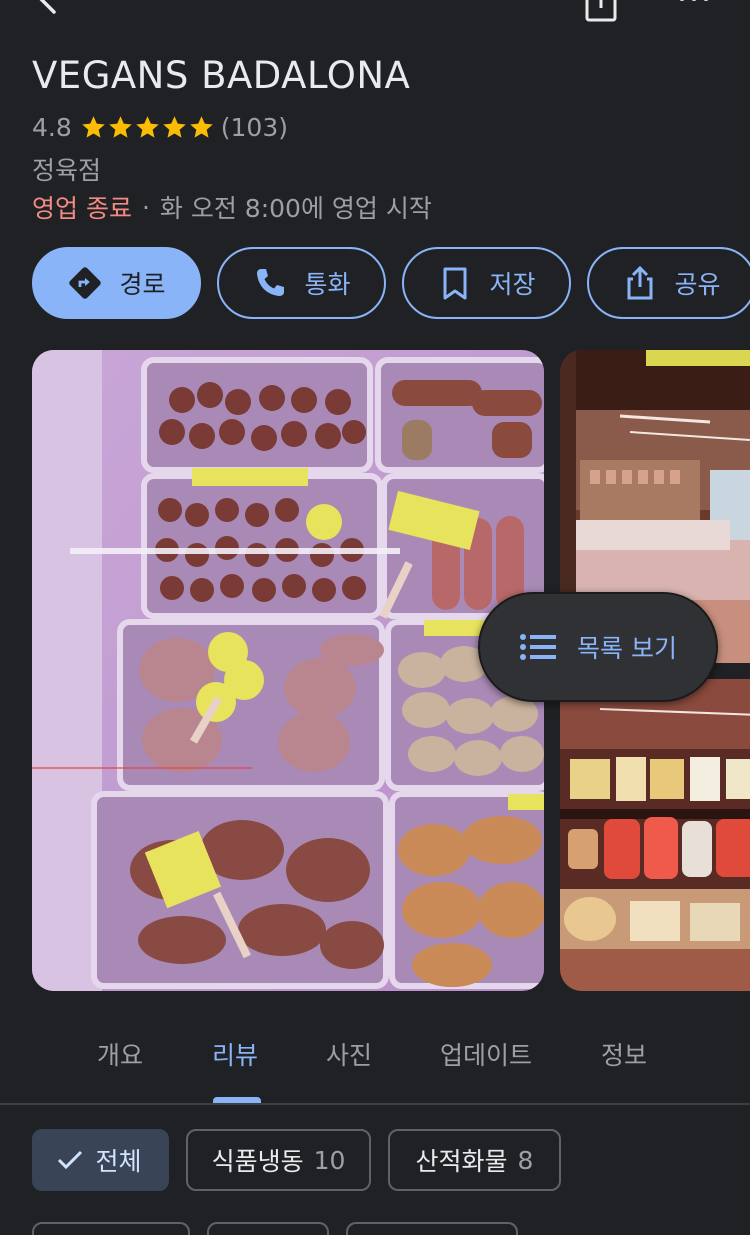 This screenshot has width=750, height=1235. I want to click on tab-reviews: 리뷰, so click(235, 1054).